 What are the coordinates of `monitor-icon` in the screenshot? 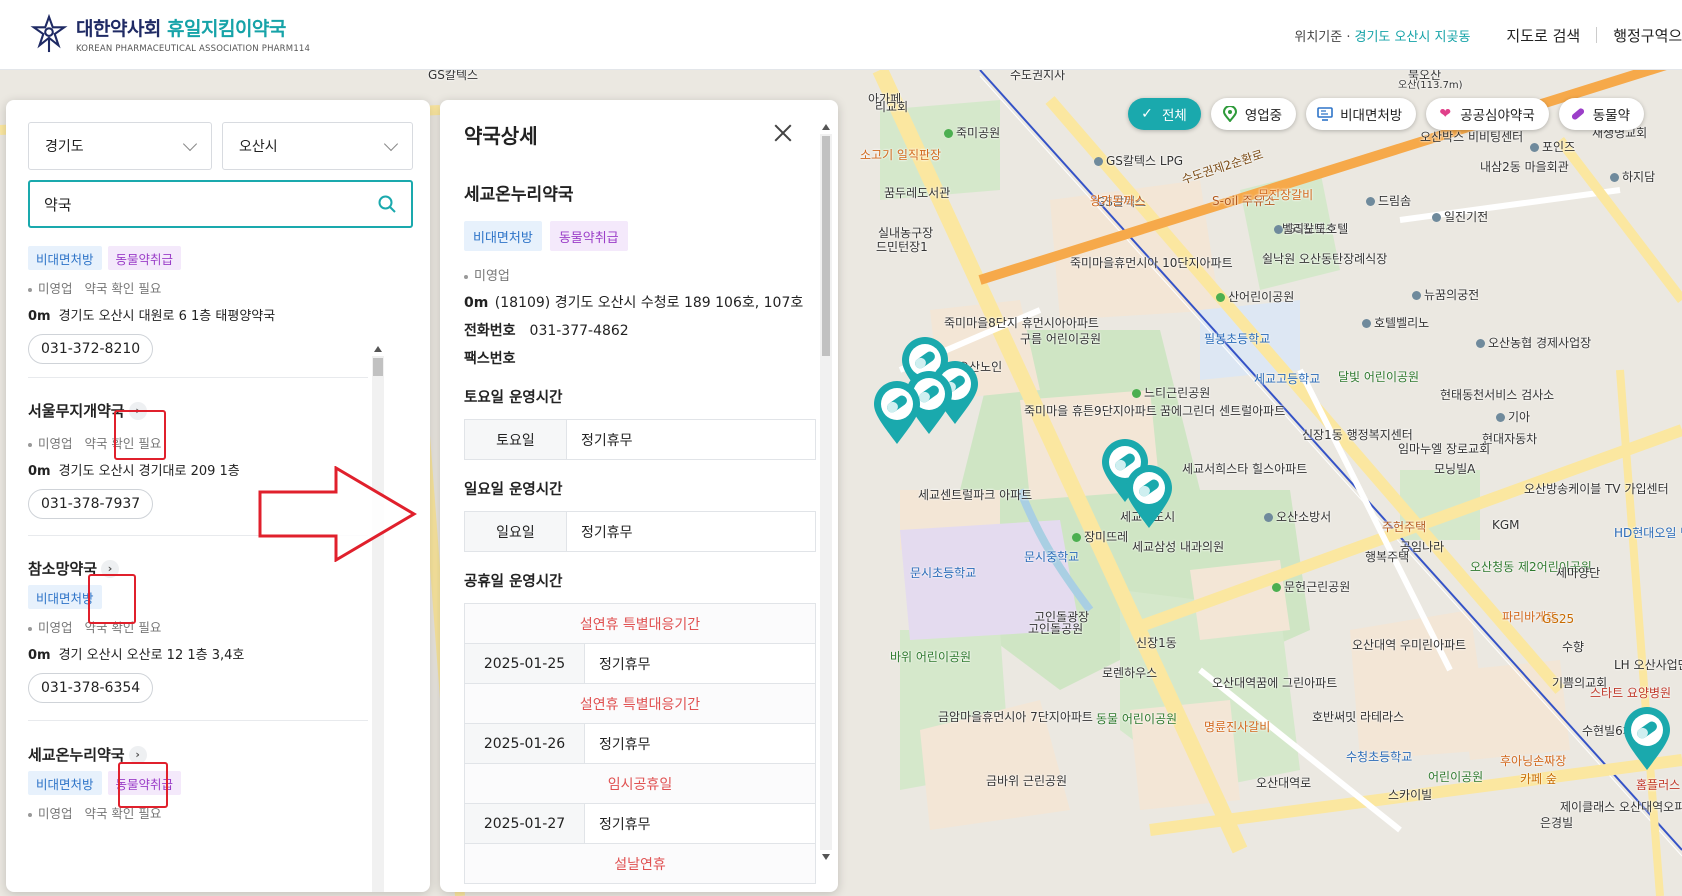 It's located at (1325, 114).